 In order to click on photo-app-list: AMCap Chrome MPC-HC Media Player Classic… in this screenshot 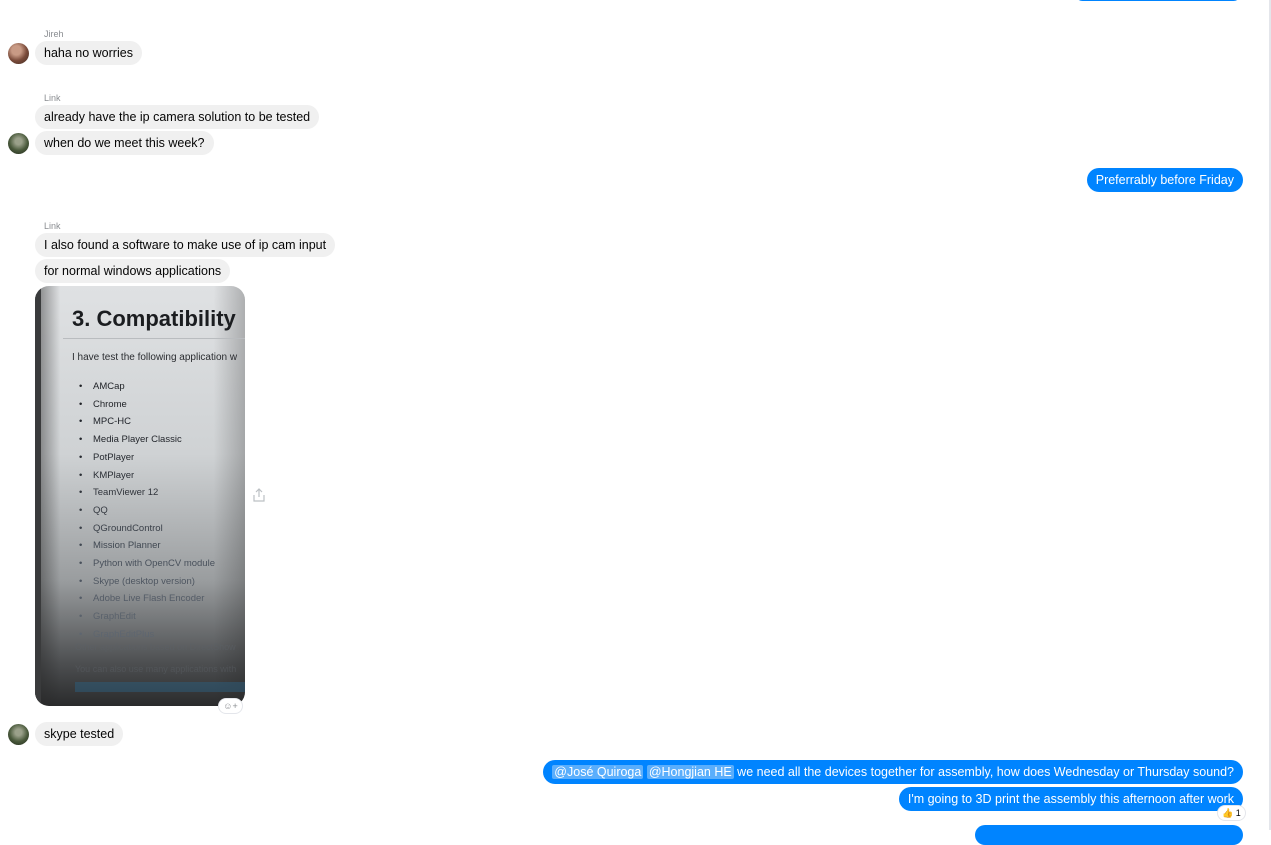, I will do `click(147, 511)`.